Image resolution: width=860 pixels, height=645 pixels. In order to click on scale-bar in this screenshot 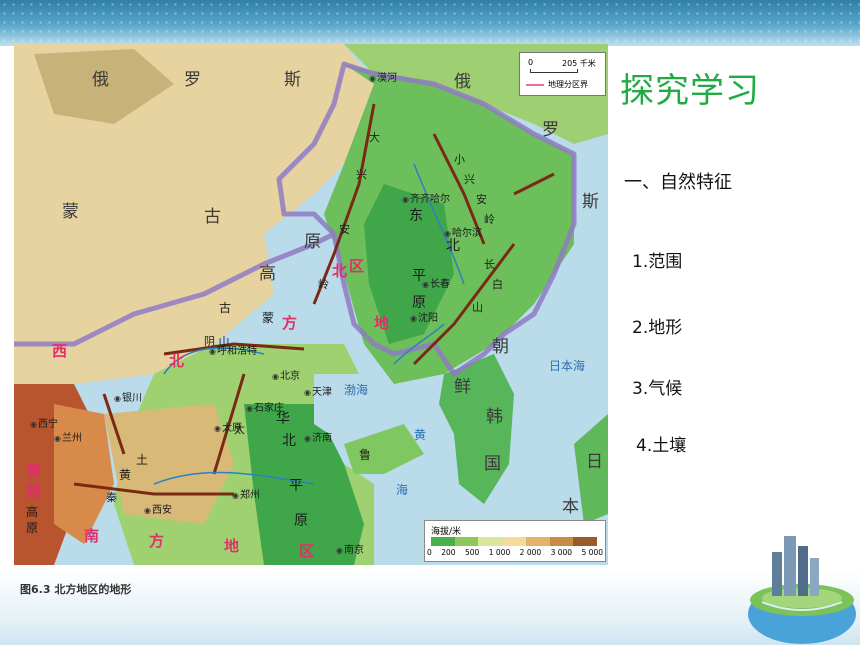, I will do `click(554, 71)`.